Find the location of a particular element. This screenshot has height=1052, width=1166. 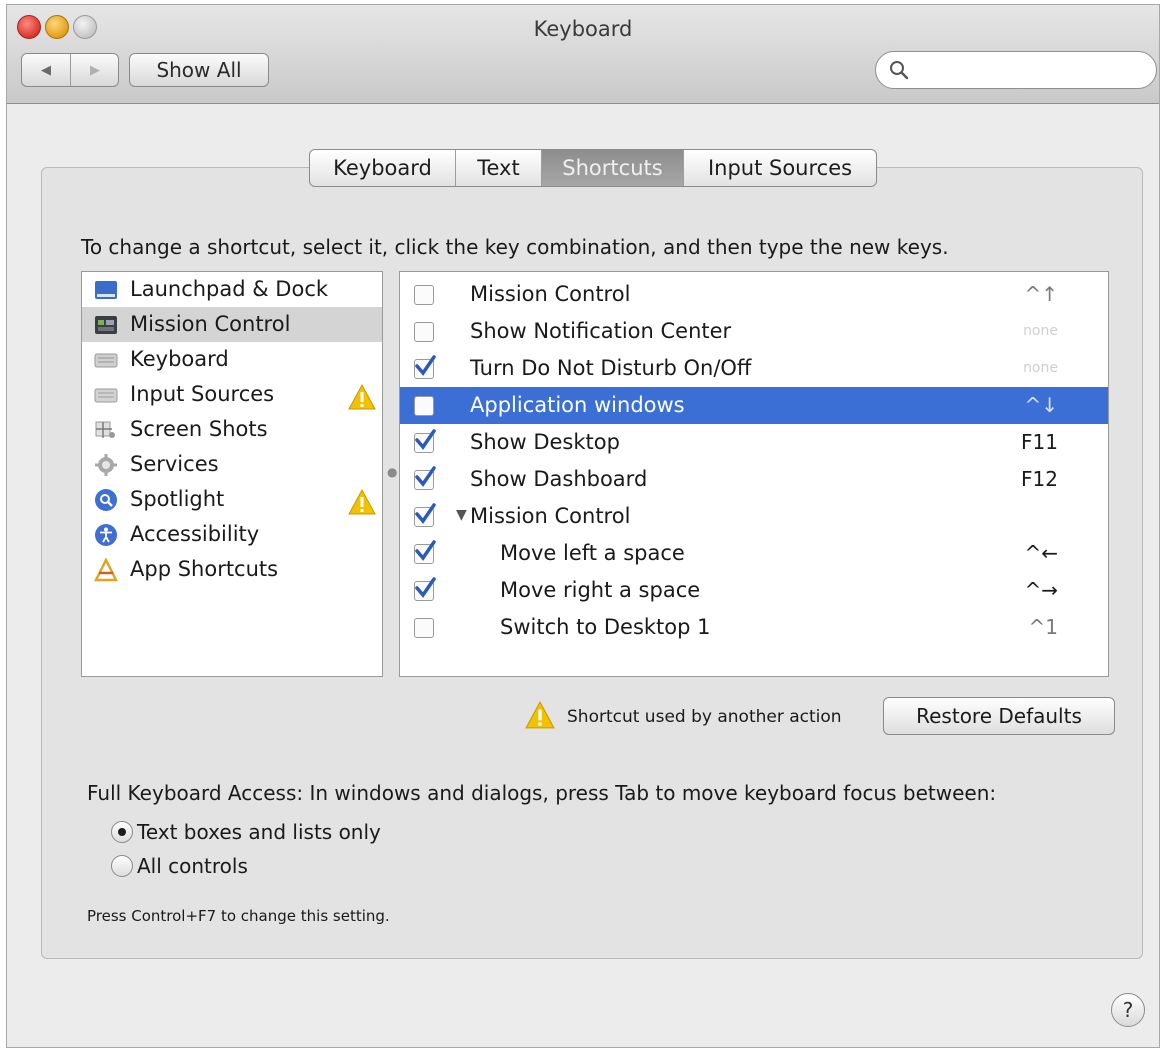

category-keyboard: Keyboard is located at coordinates (232, 359).